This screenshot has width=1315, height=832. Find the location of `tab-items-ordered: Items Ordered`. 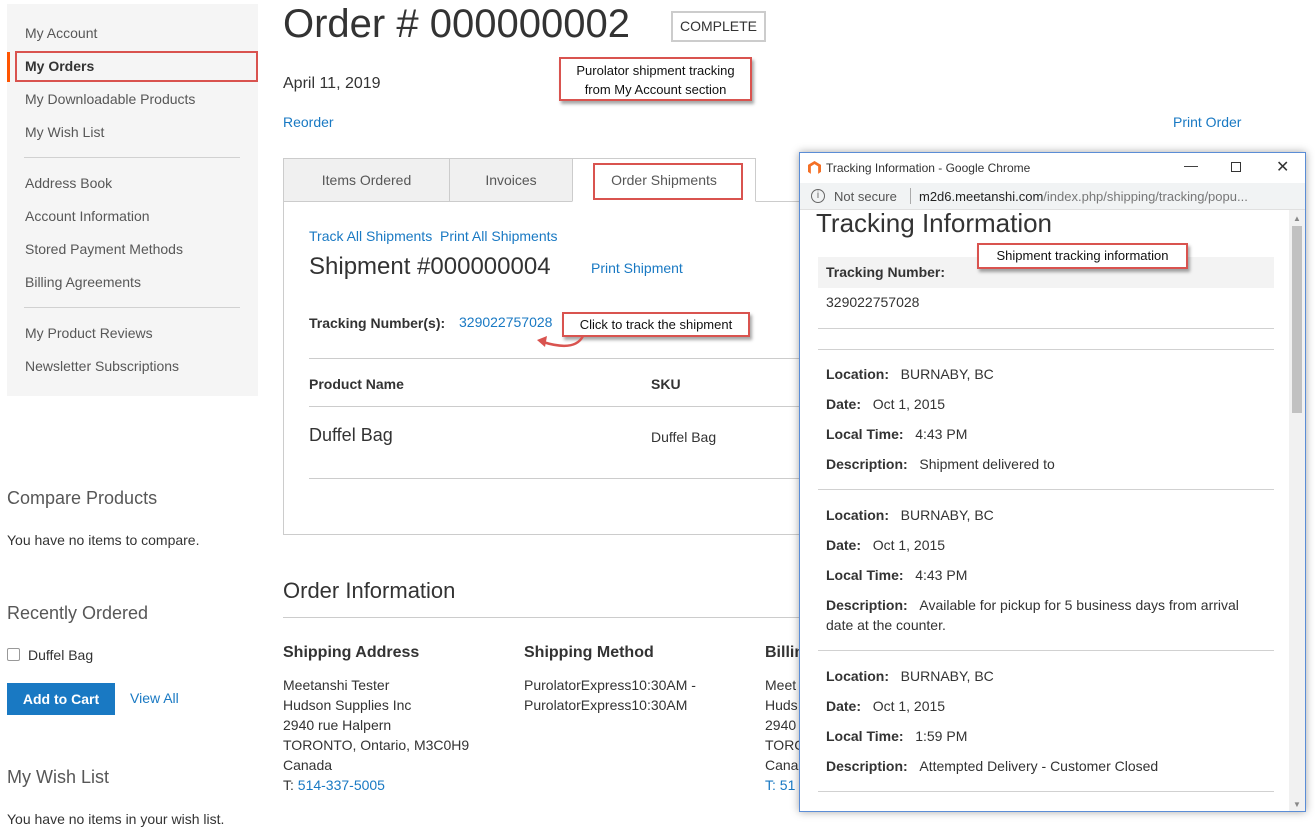

tab-items-ordered: Items Ordered is located at coordinates (366, 180).